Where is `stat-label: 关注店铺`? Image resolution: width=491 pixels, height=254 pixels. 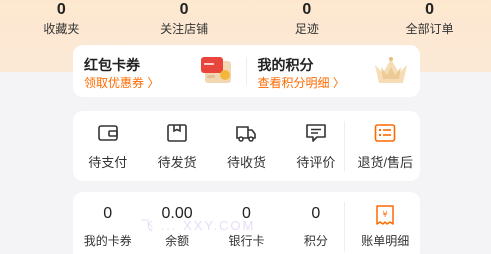
stat-label: 关注店铺 is located at coordinates (184, 29).